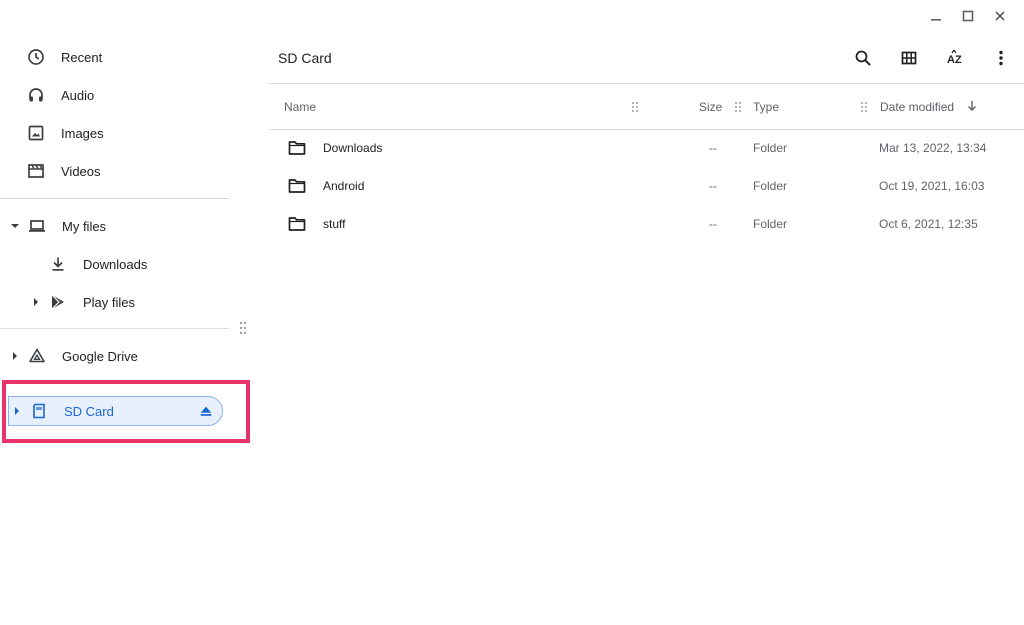 Image resolution: width=1024 pixels, height=625 pixels. Describe the element at coordinates (646, 186) in the screenshot. I see `table-row: Android -- Folder Oct 19, 2021, 16:03` at that location.